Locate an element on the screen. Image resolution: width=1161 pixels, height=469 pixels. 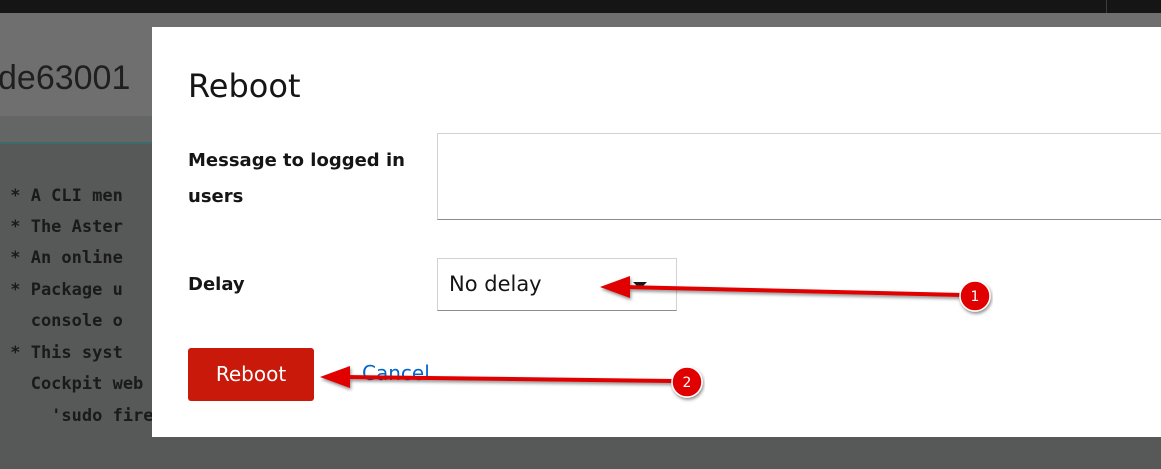
delay-label: Delay is located at coordinates (216, 284).